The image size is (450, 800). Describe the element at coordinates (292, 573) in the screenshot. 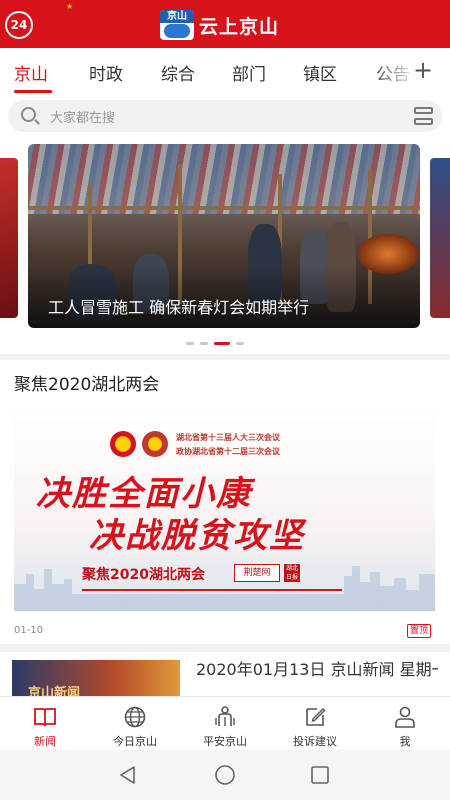

I see `paper-logo-small: 湖北日报` at that location.